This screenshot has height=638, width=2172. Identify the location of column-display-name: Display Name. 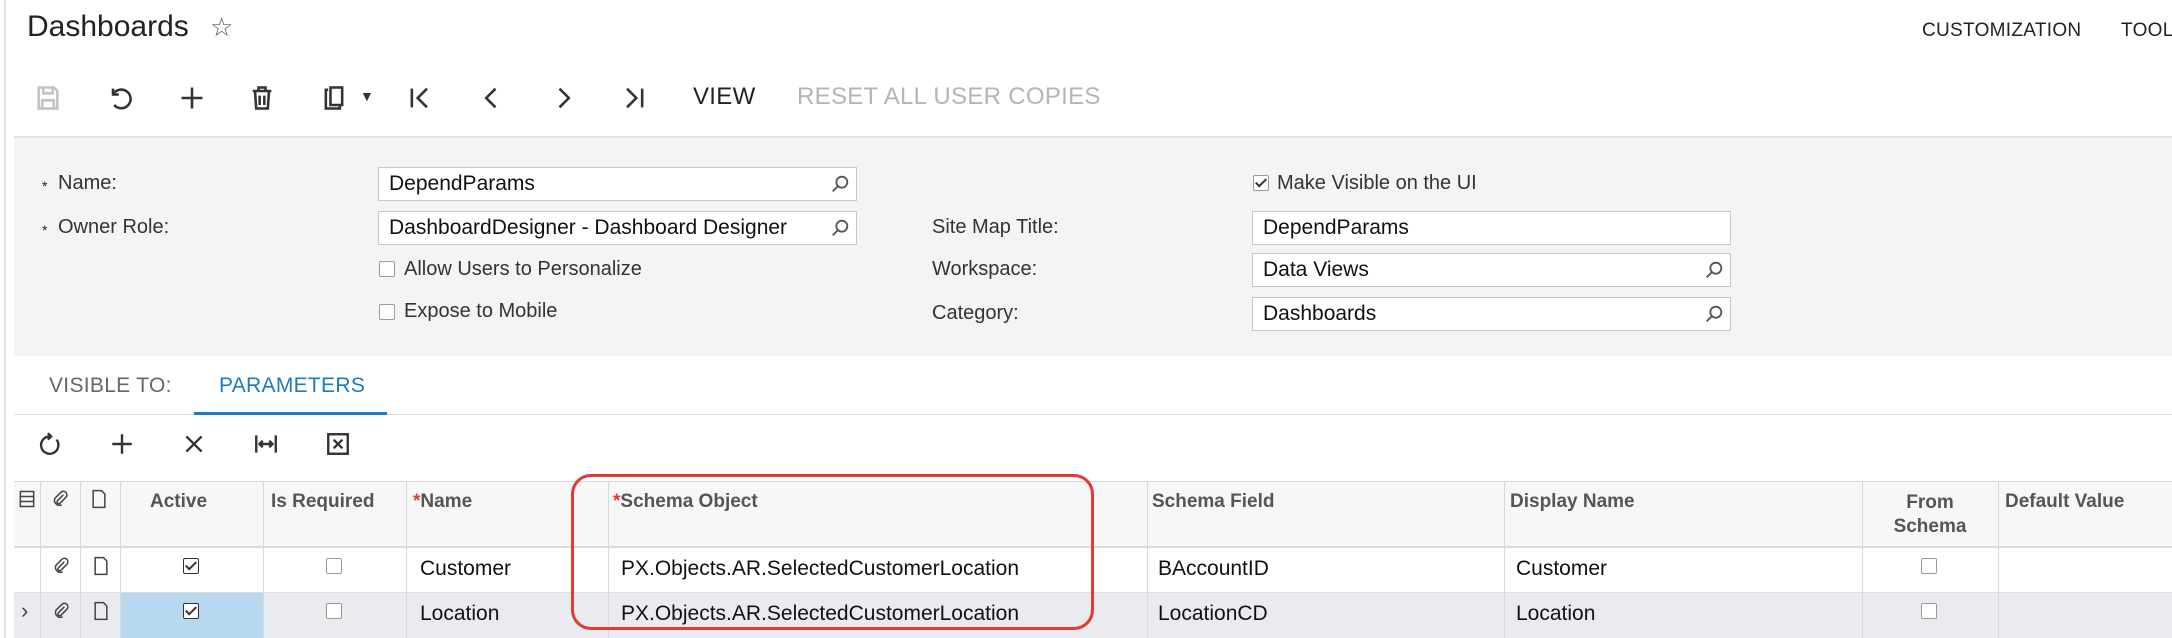
(1572, 502).